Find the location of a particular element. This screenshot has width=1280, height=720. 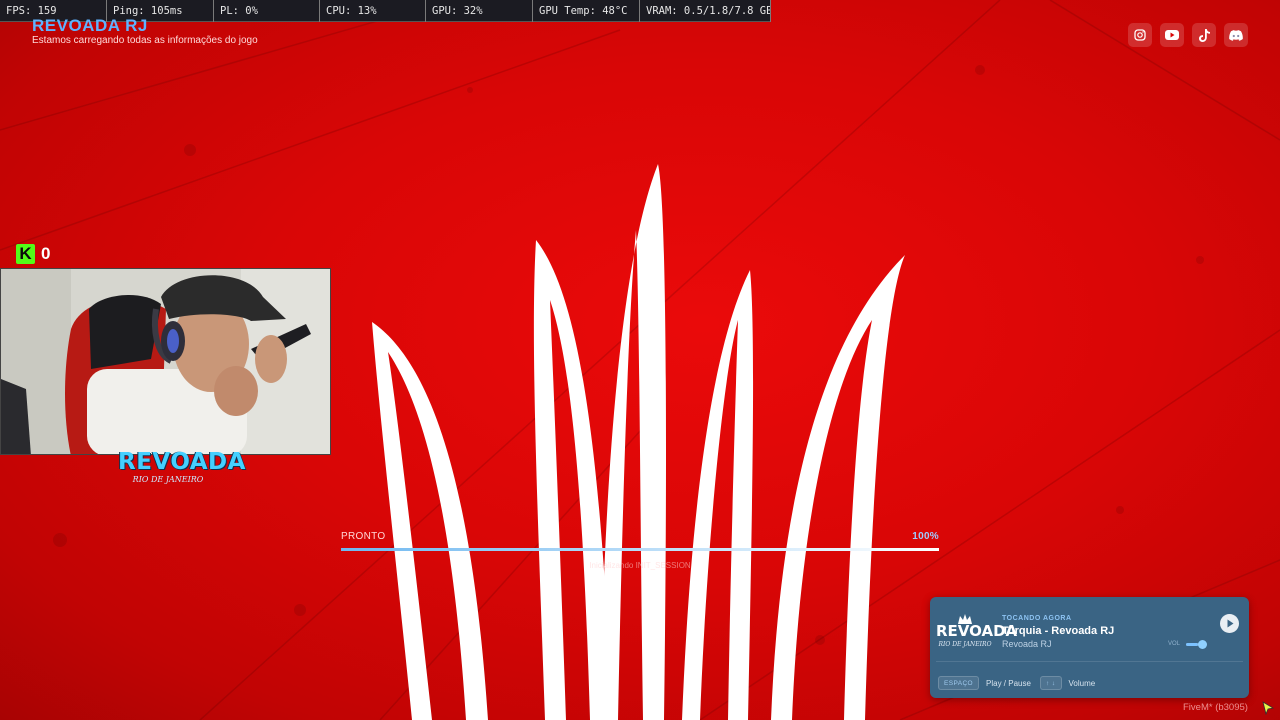

streamer-logo-text: REVOADA is located at coordinates (182, 462).